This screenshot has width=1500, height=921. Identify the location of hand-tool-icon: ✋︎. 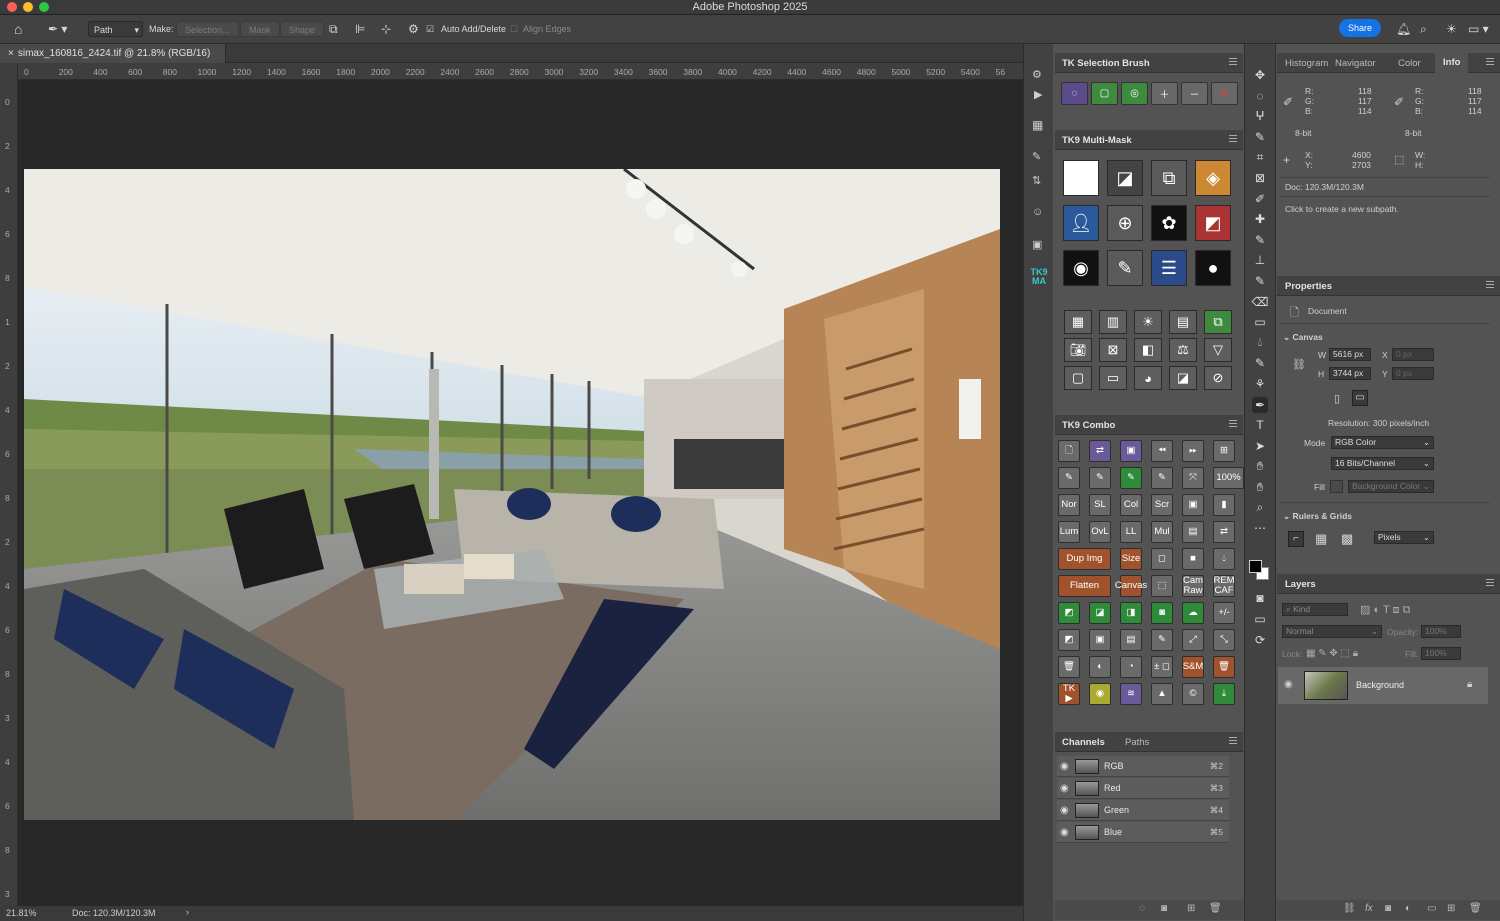
(1260, 487).